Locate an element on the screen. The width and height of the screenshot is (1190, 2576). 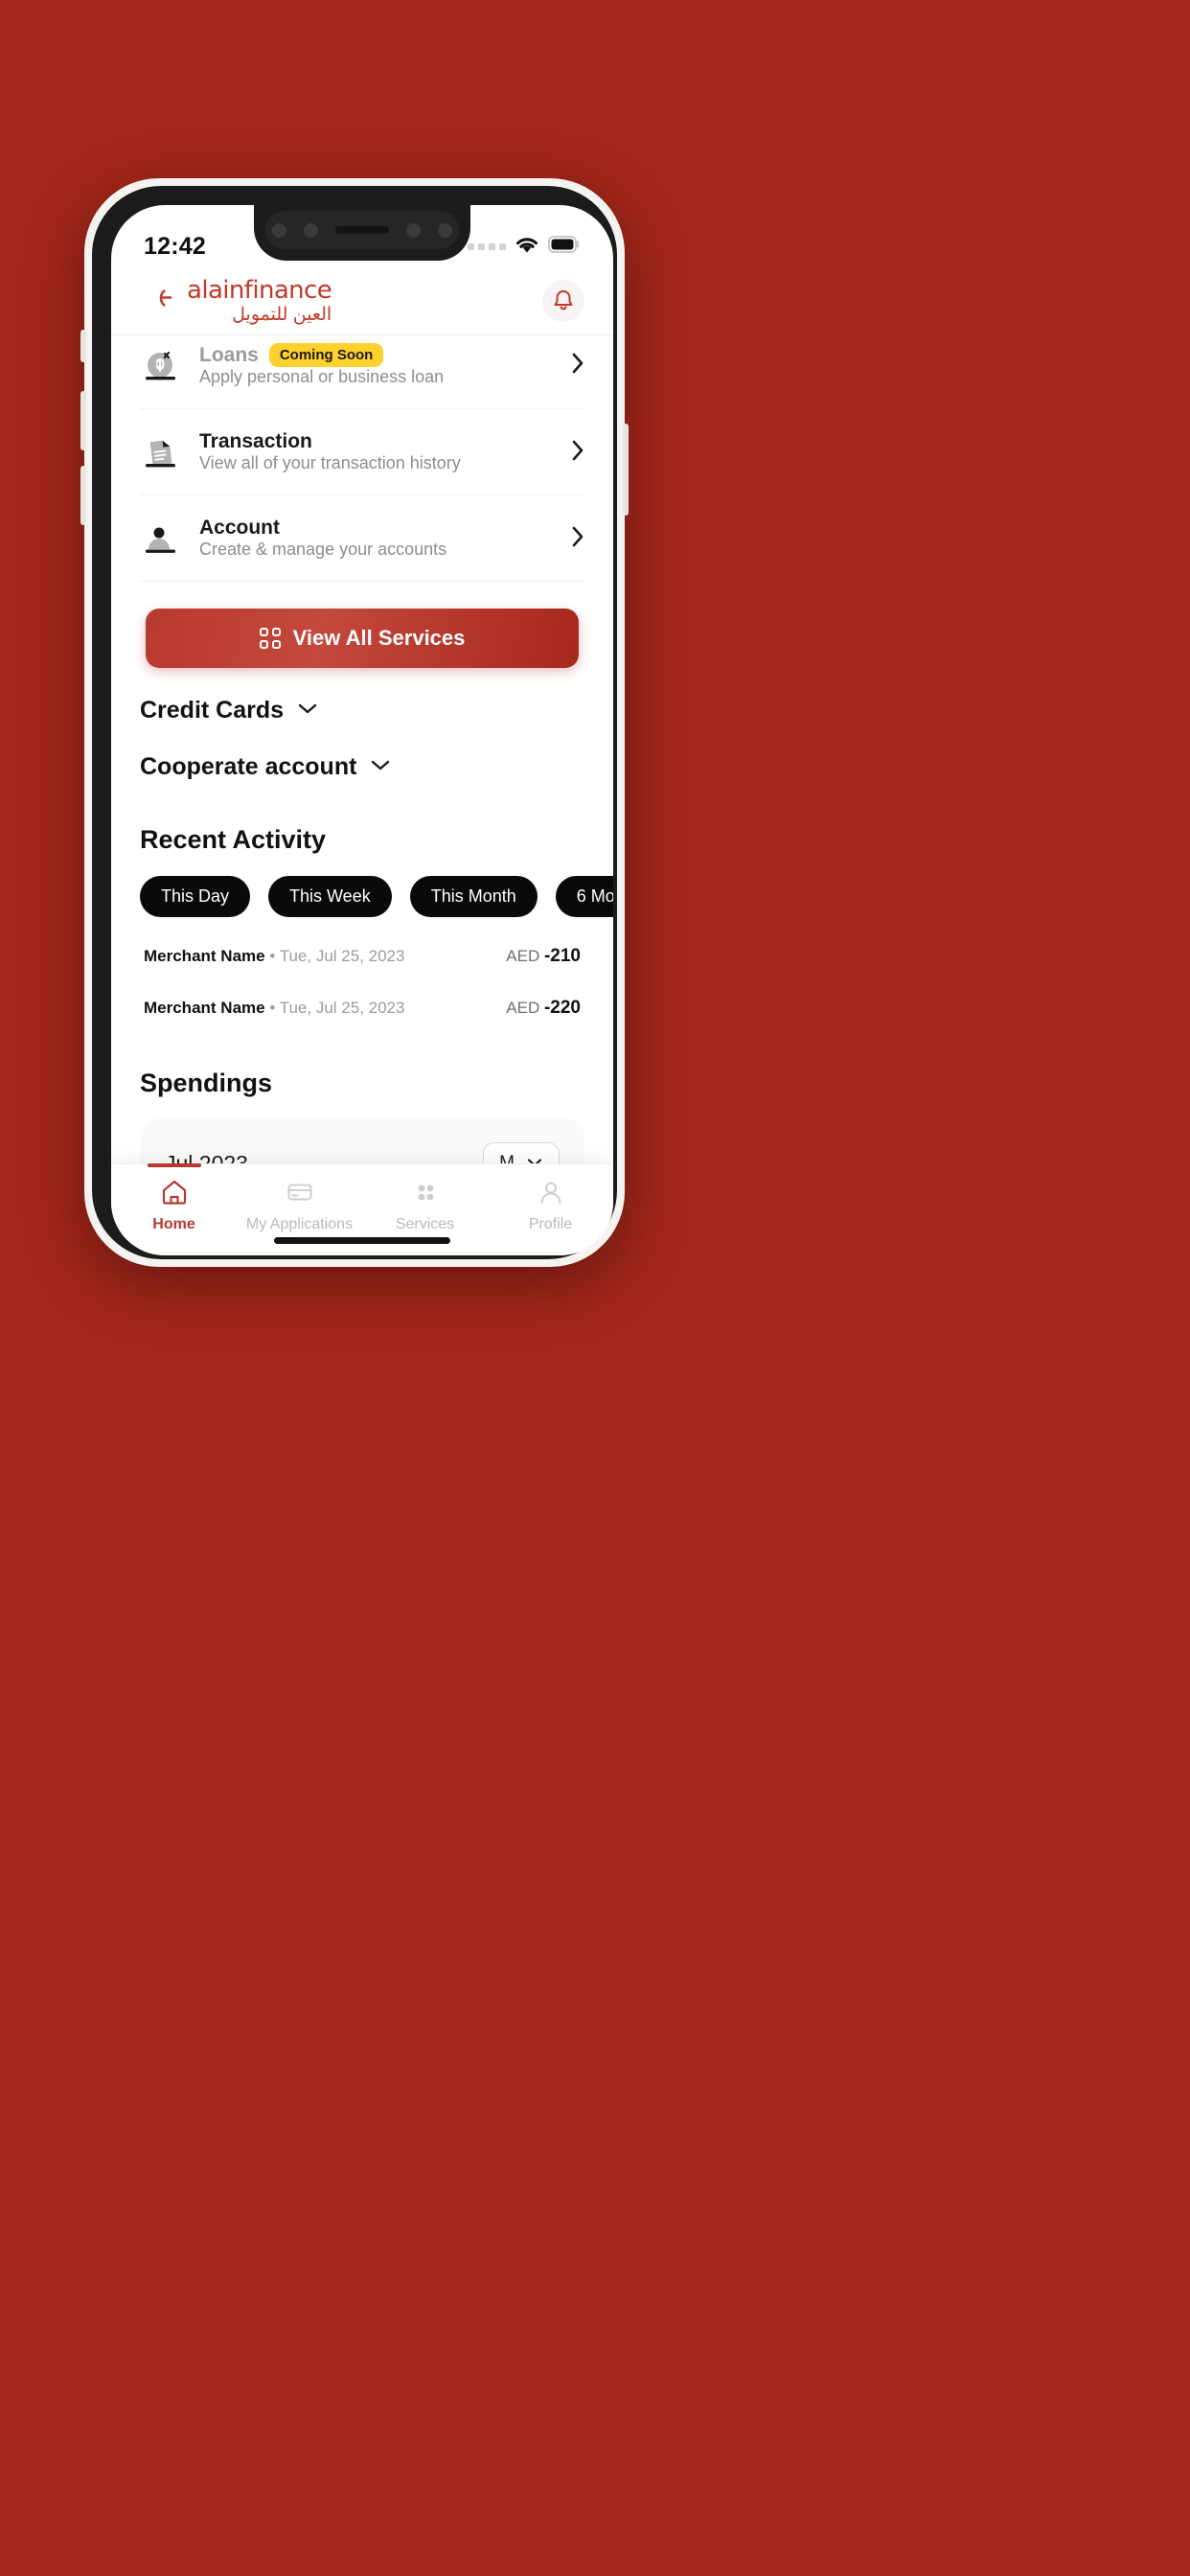
power-button is located at coordinates (626, 470).